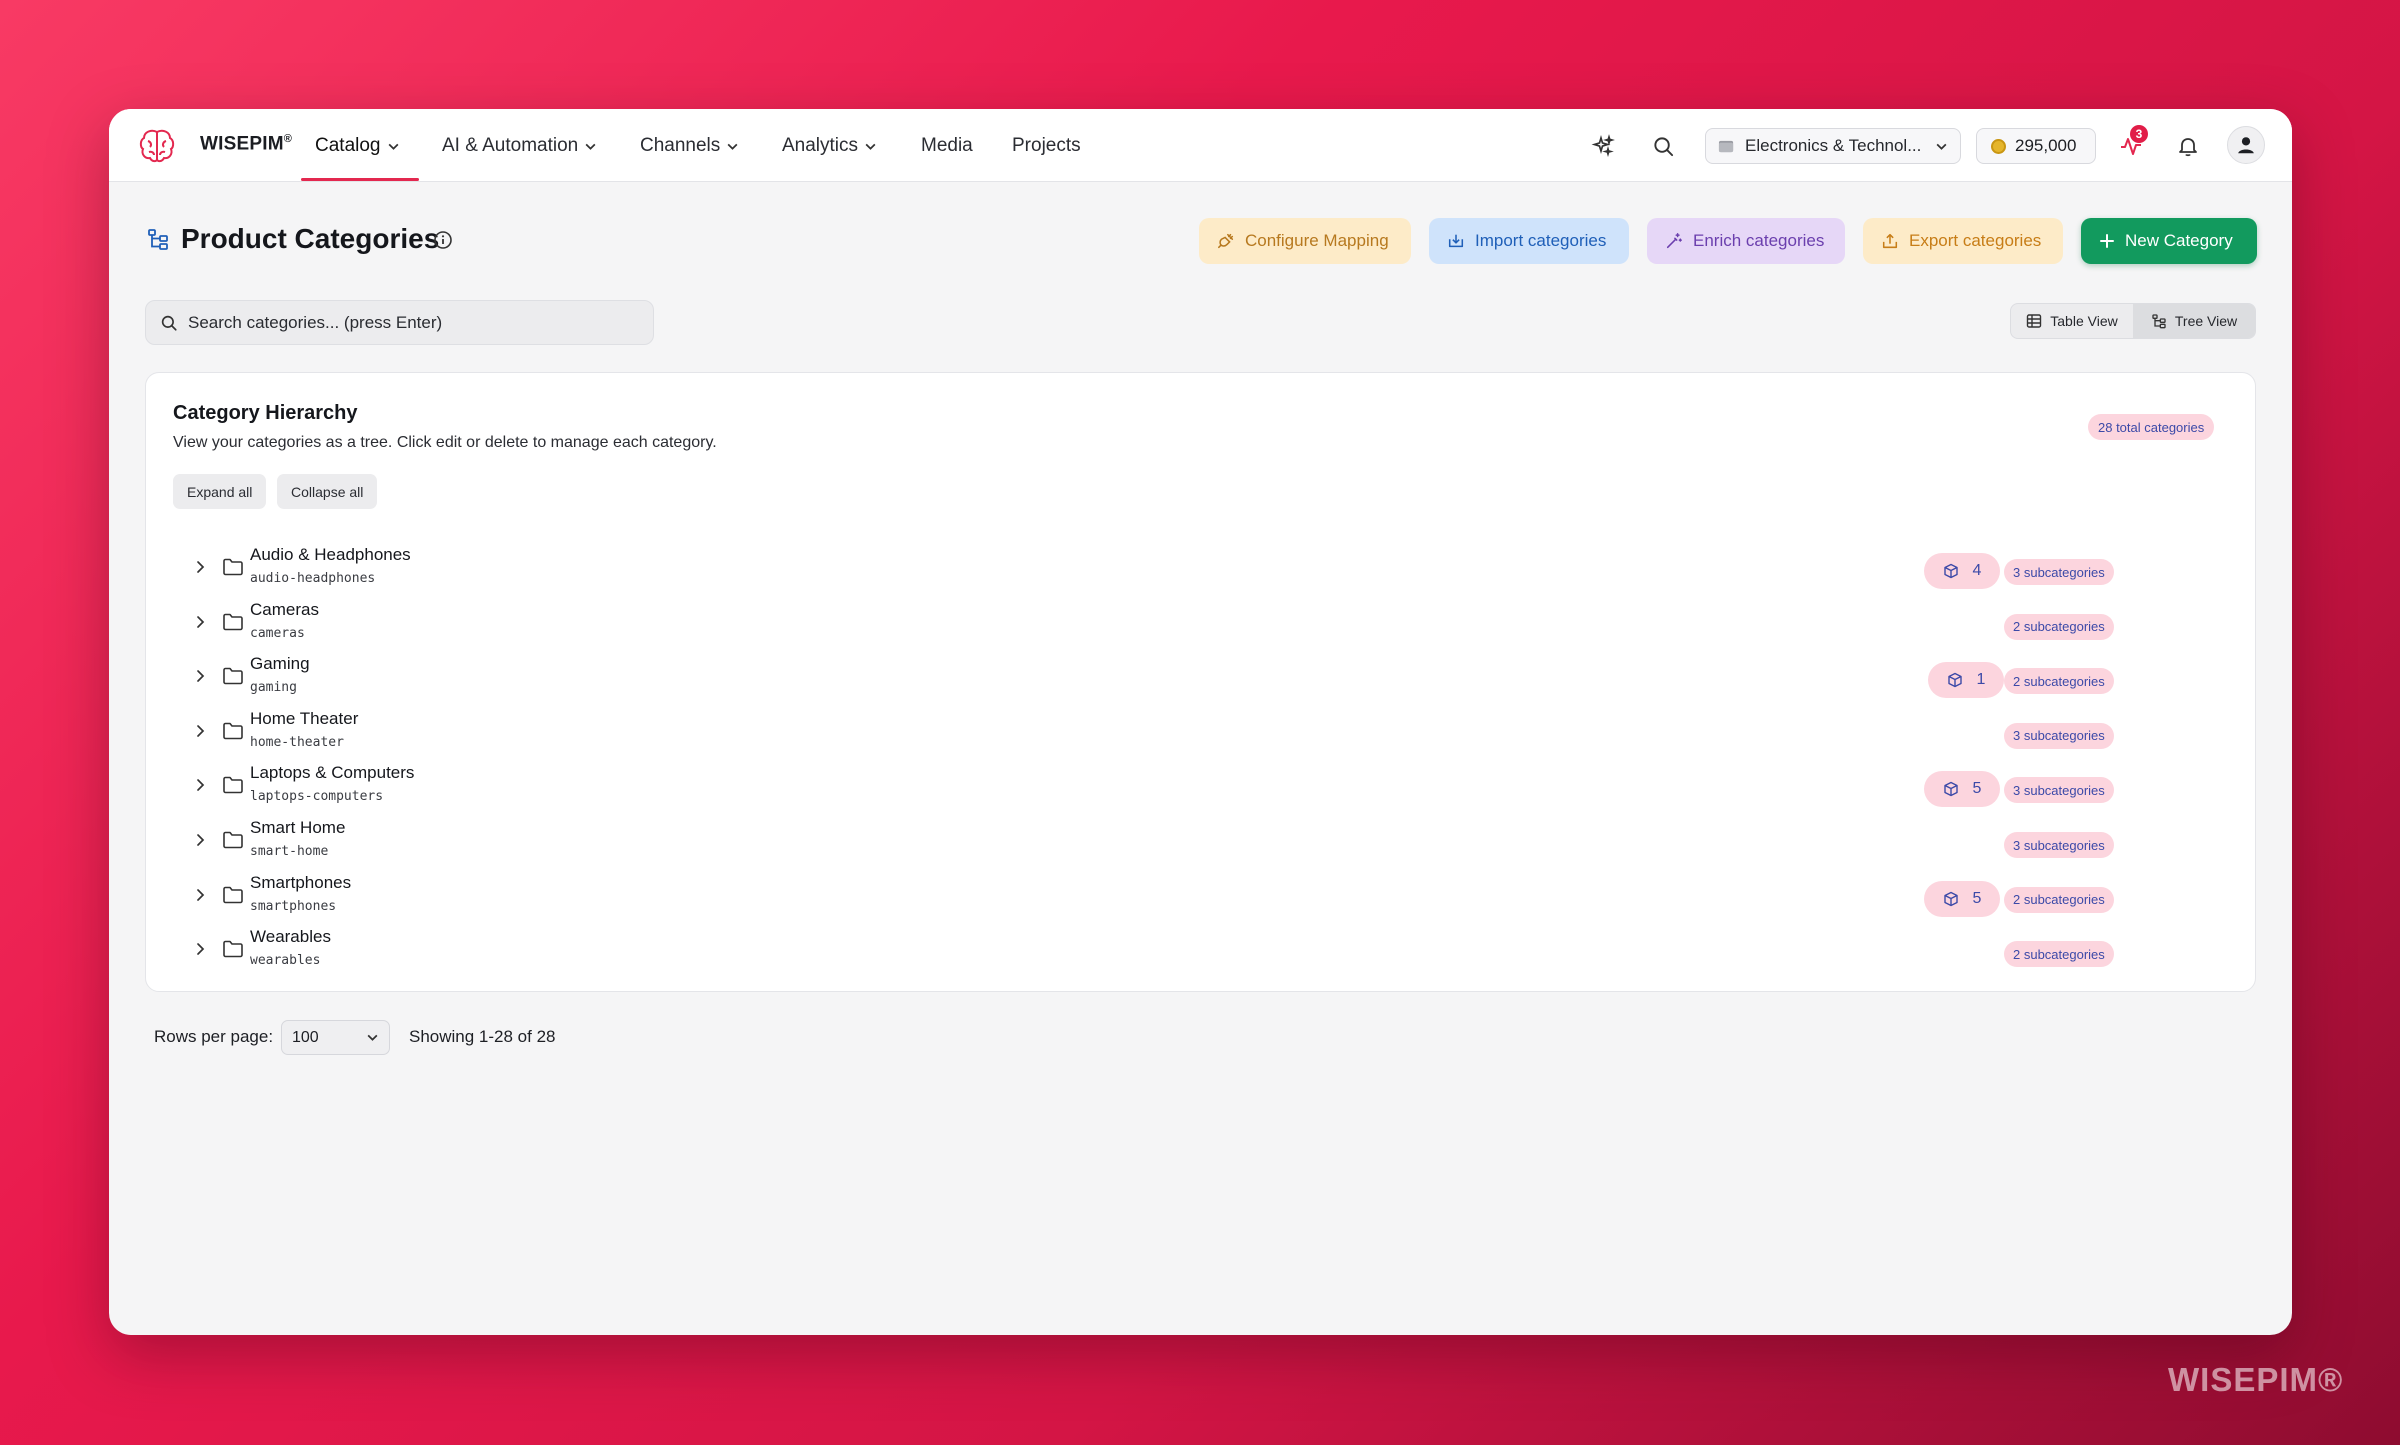 The height and width of the screenshot is (1445, 2400). What do you see at coordinates (335, 1037) in the screenshot?
I see `rows-per-page-select: 100` at bounding box center [335, 1037].